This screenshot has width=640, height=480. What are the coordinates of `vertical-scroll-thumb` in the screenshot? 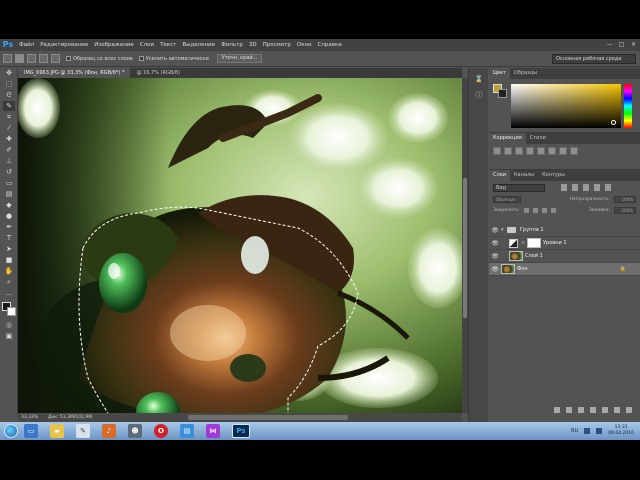 It's located at (465, 248).